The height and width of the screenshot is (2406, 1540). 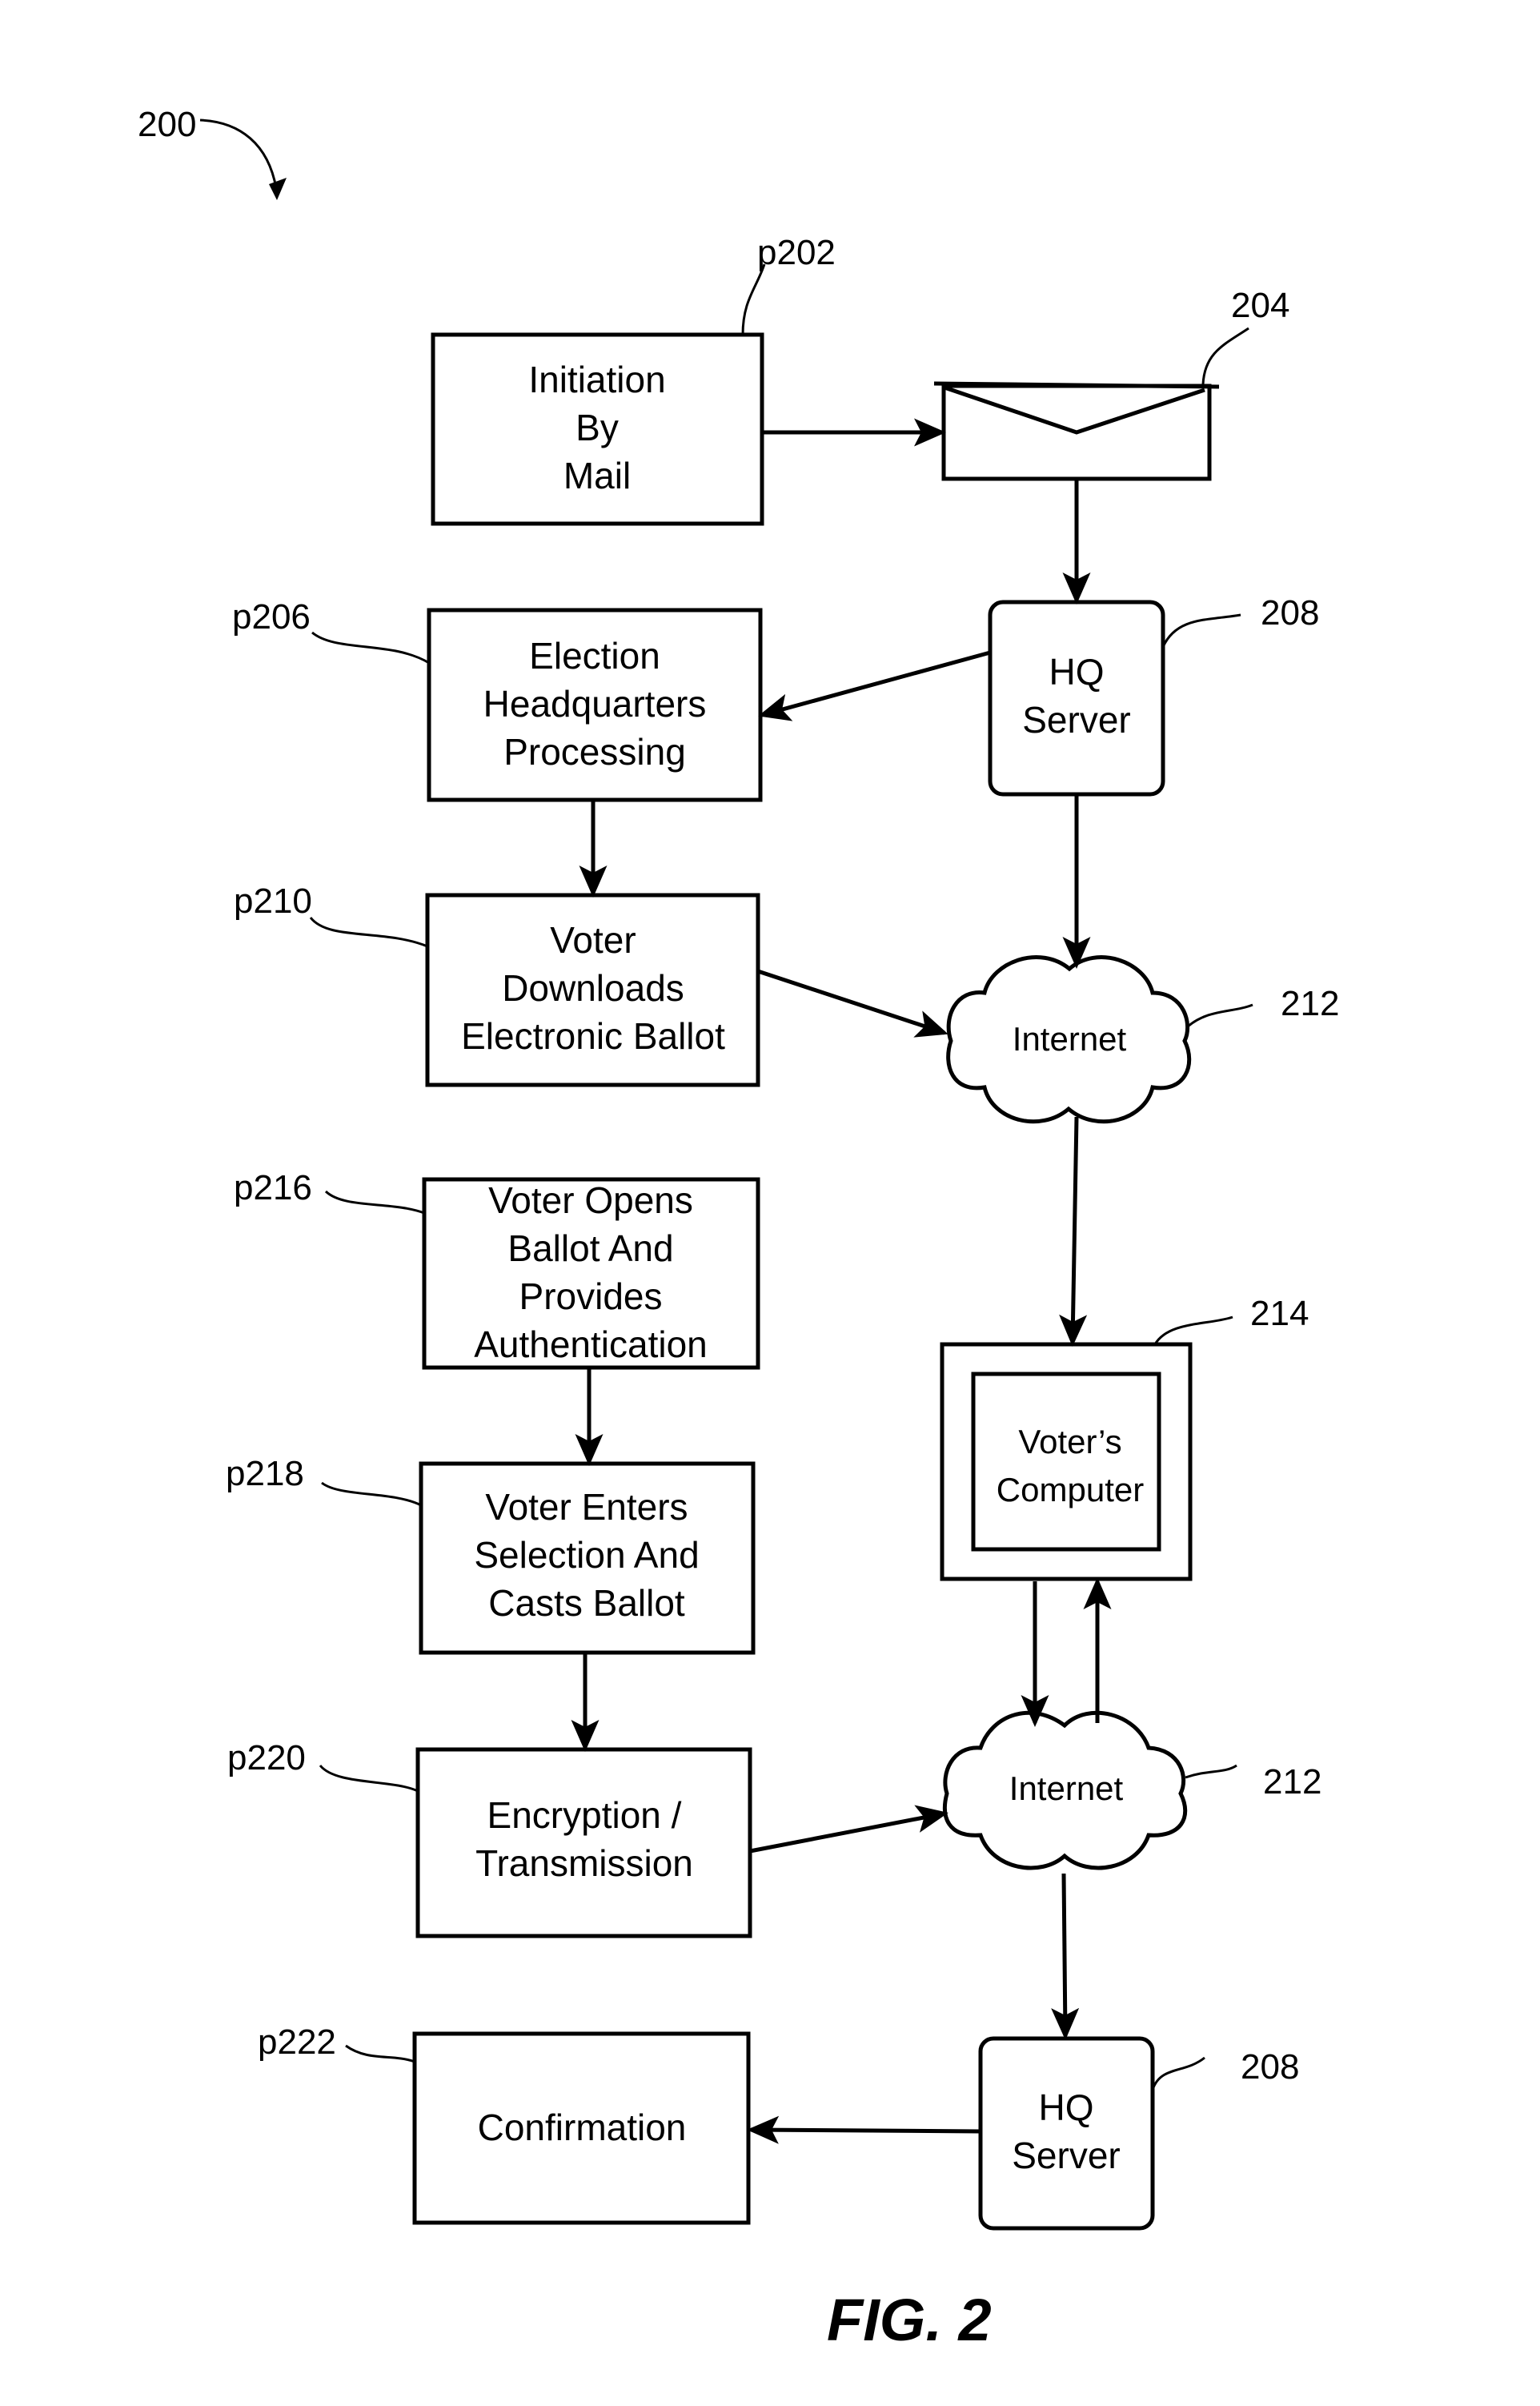 What do you see at coordinates (590, 1200) in the screenshot?
I see `step-text-line: Voter Opens` at bounding box center [590, 1200].